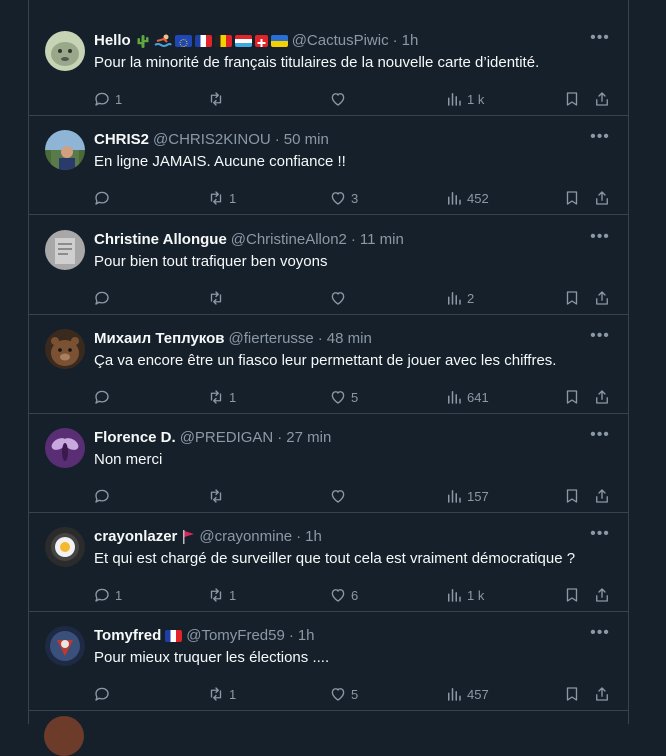 The image size is (666, 756). What do you see at coordinates (127, 636) in the screenshot?
I see `author-name: Tomyfred` at bounding box center [127, 636].